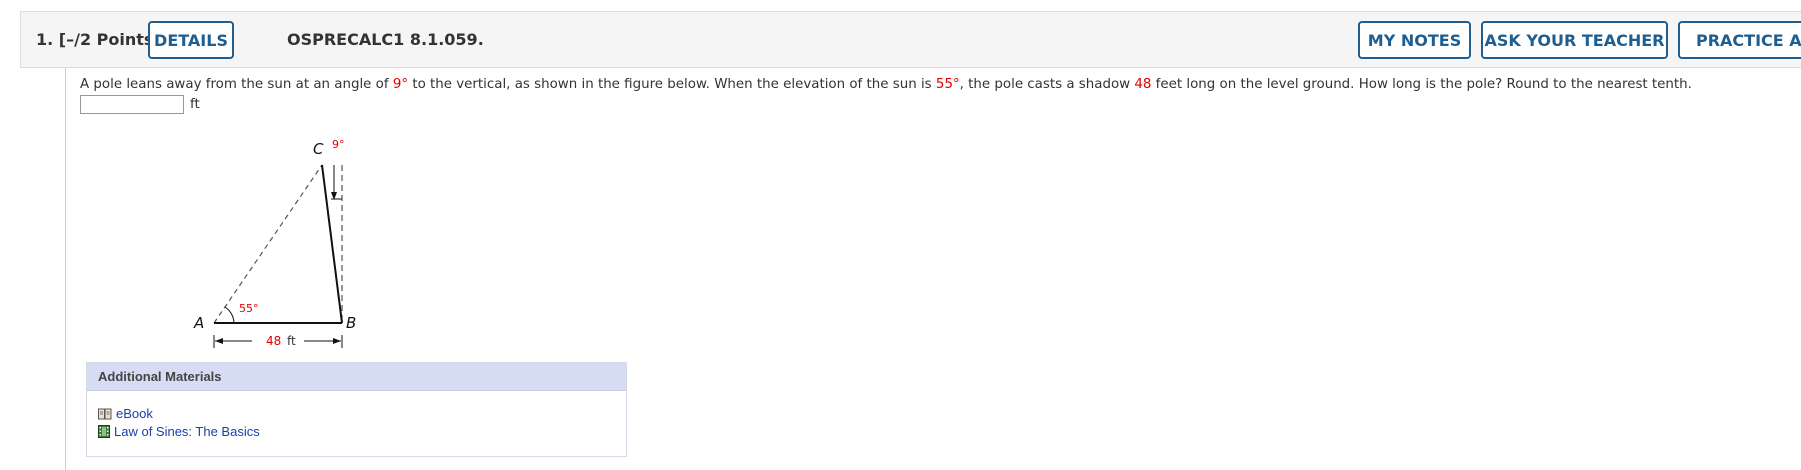 This screenshot has width=1801, height=470. Describe the element at coordinates (187, 431) in the screenshot. I see `law-of-sines-link-label: Law of Sines: The Basics` at that location.